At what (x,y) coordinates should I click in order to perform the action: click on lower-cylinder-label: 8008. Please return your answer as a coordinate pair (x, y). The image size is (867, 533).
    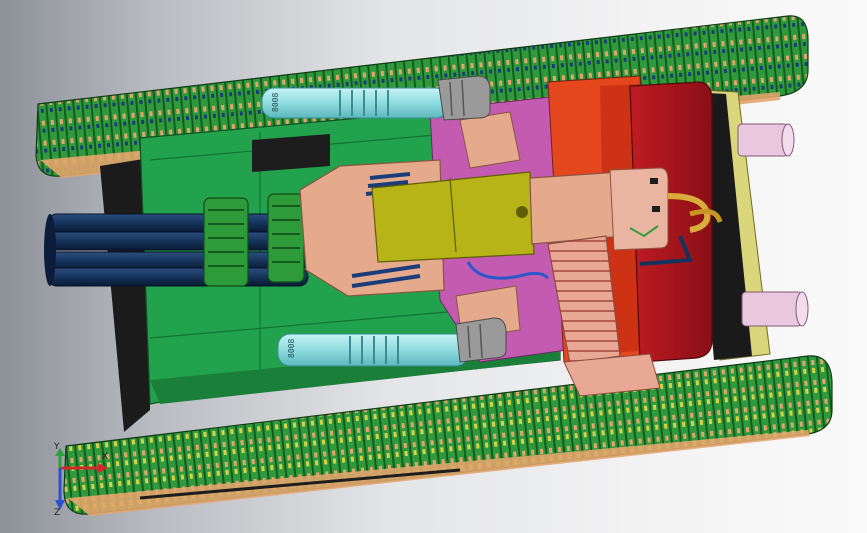
    Looking at the image, I should click on (291, 348).